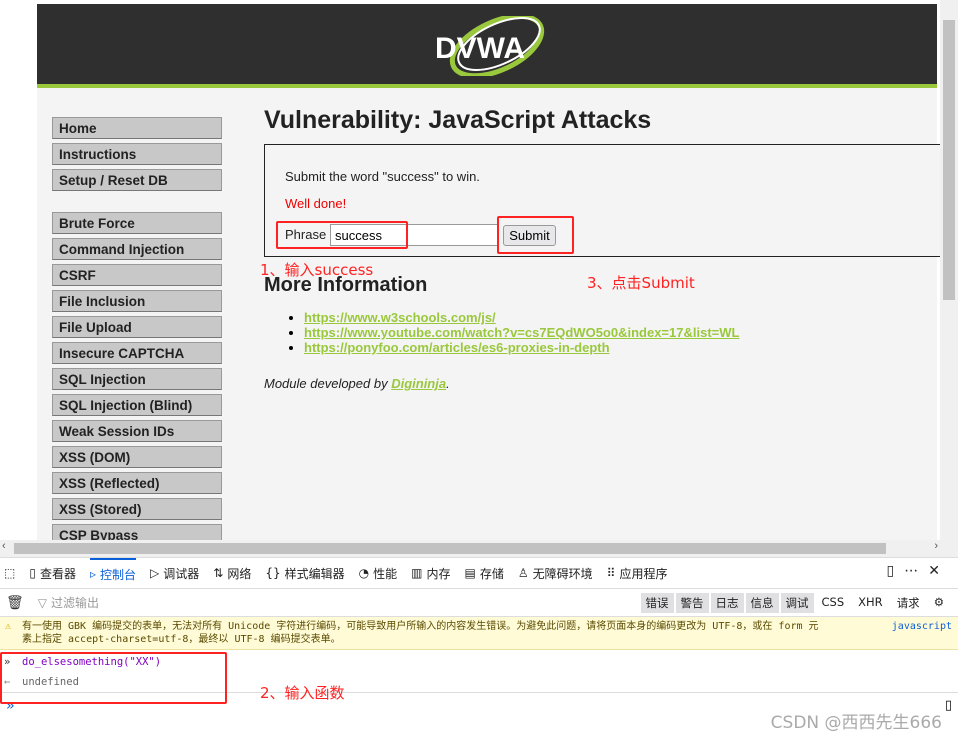  What do you see at coordinates (833, 603) in the screenshot?
I see `filter-css: CSS` at bounding box center [833, 603].